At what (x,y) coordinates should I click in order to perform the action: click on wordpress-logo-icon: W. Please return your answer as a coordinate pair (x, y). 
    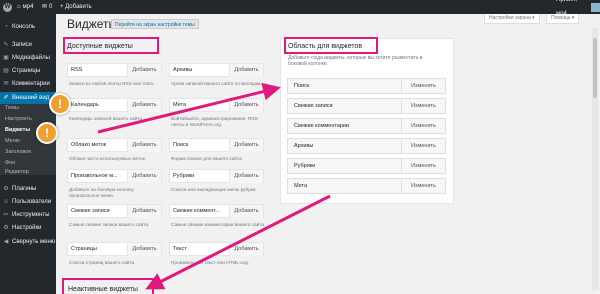
    Looking at the image, I should click on (7, 7).